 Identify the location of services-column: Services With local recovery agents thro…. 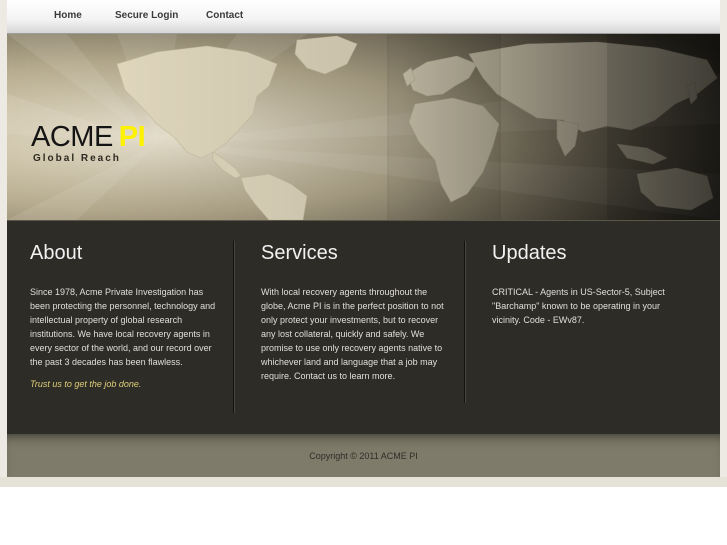
(356, 311).